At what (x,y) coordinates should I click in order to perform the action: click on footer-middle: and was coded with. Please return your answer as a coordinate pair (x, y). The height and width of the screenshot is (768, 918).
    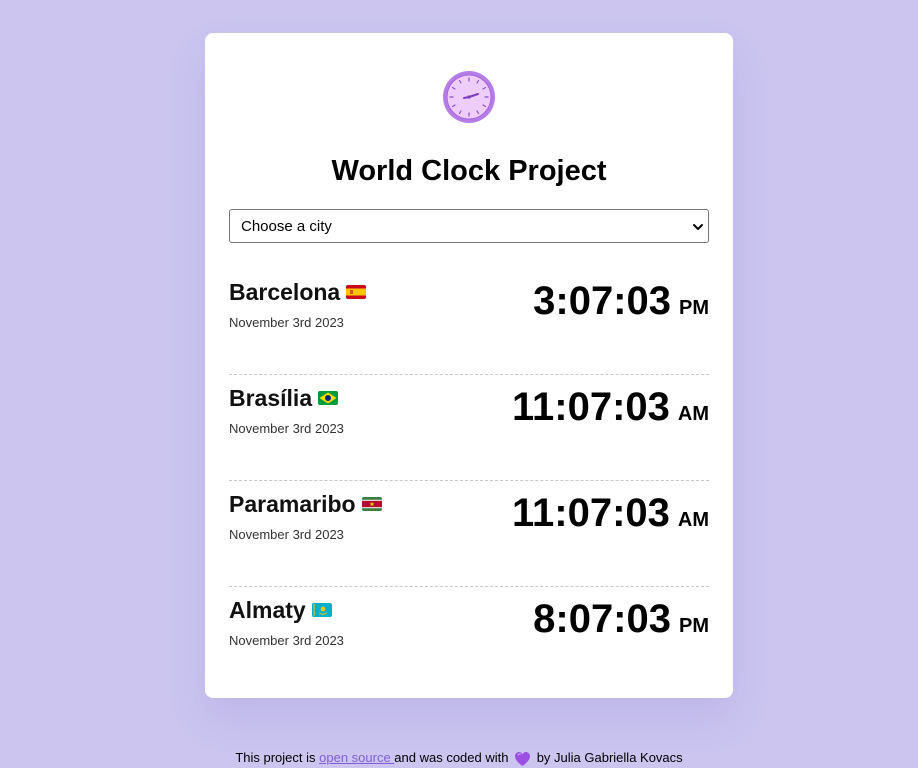
    Looking at the image, I should click on (453, 757).